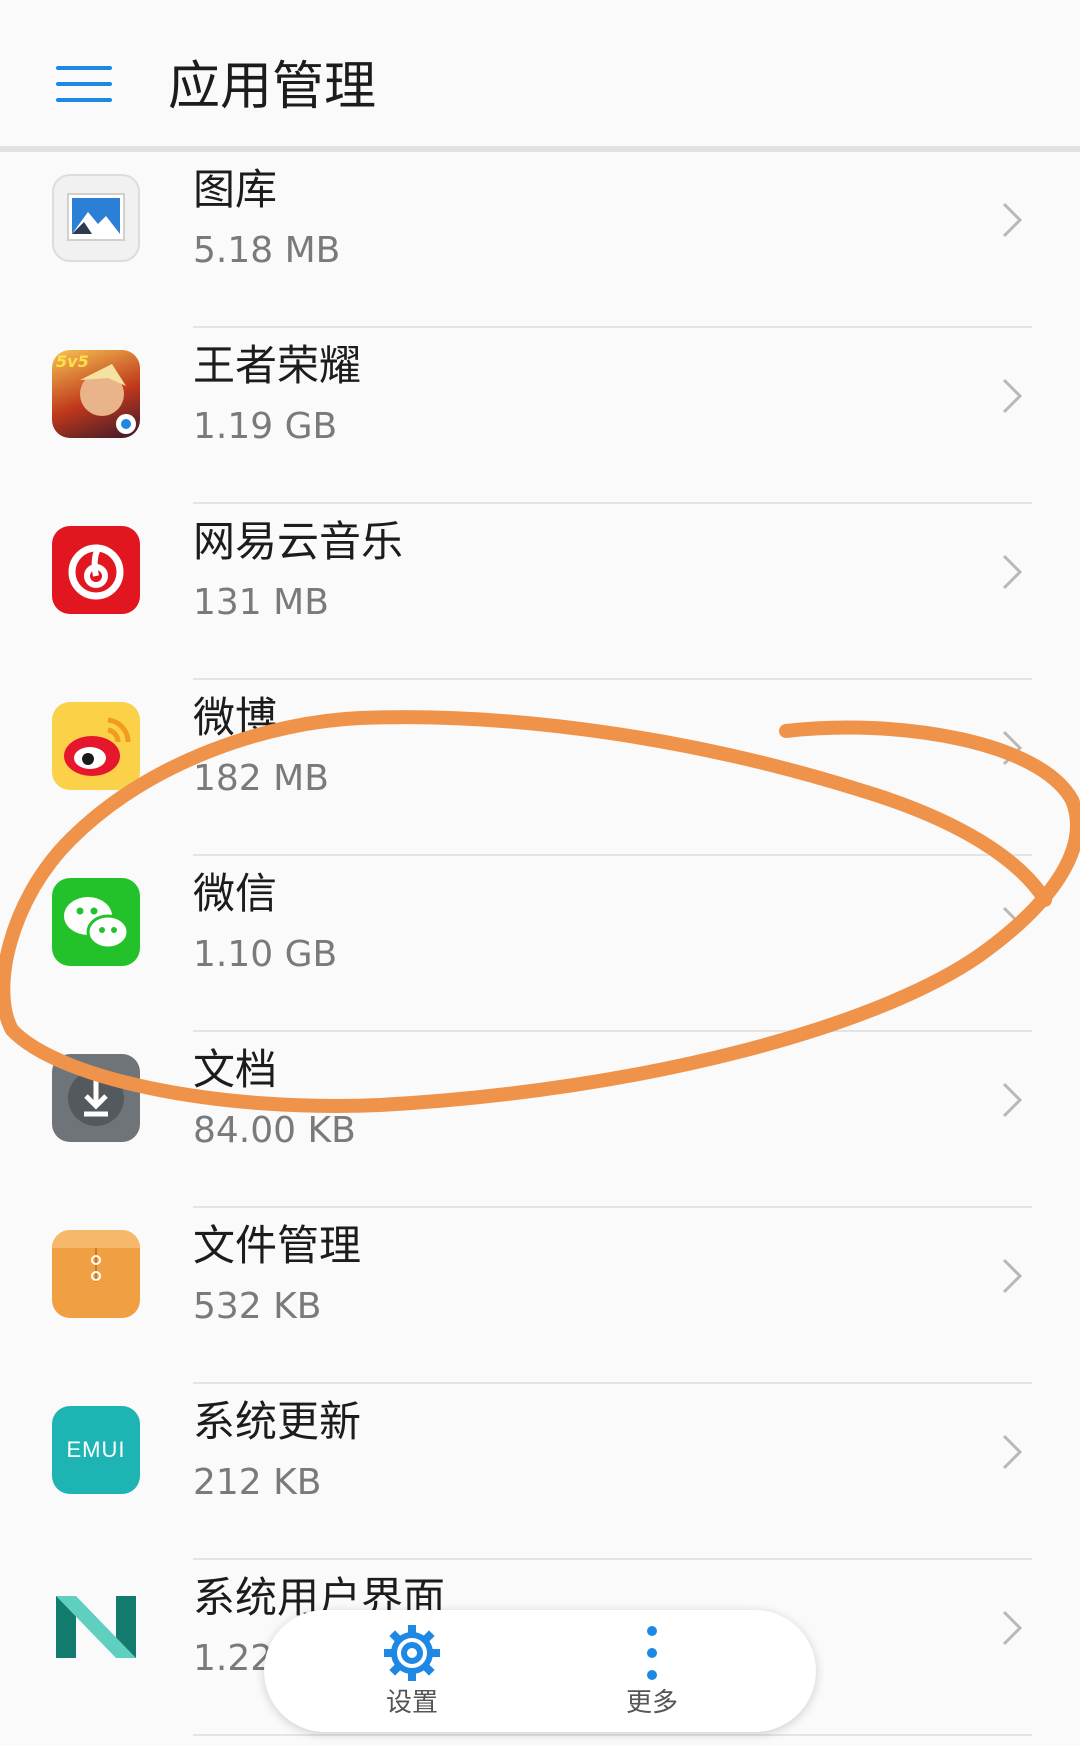  I want to click on app-name: 文档, so click(235, 1069).